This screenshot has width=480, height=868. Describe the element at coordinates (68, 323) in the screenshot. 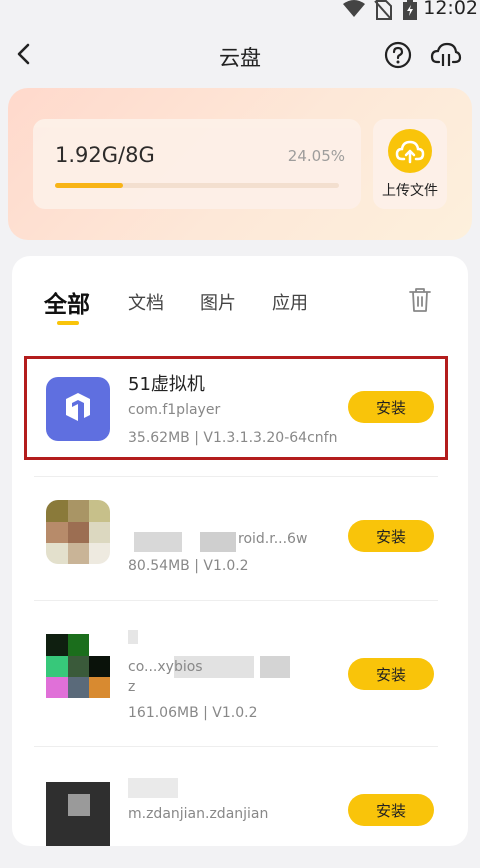

I see `active-tab-indicator` at that location.